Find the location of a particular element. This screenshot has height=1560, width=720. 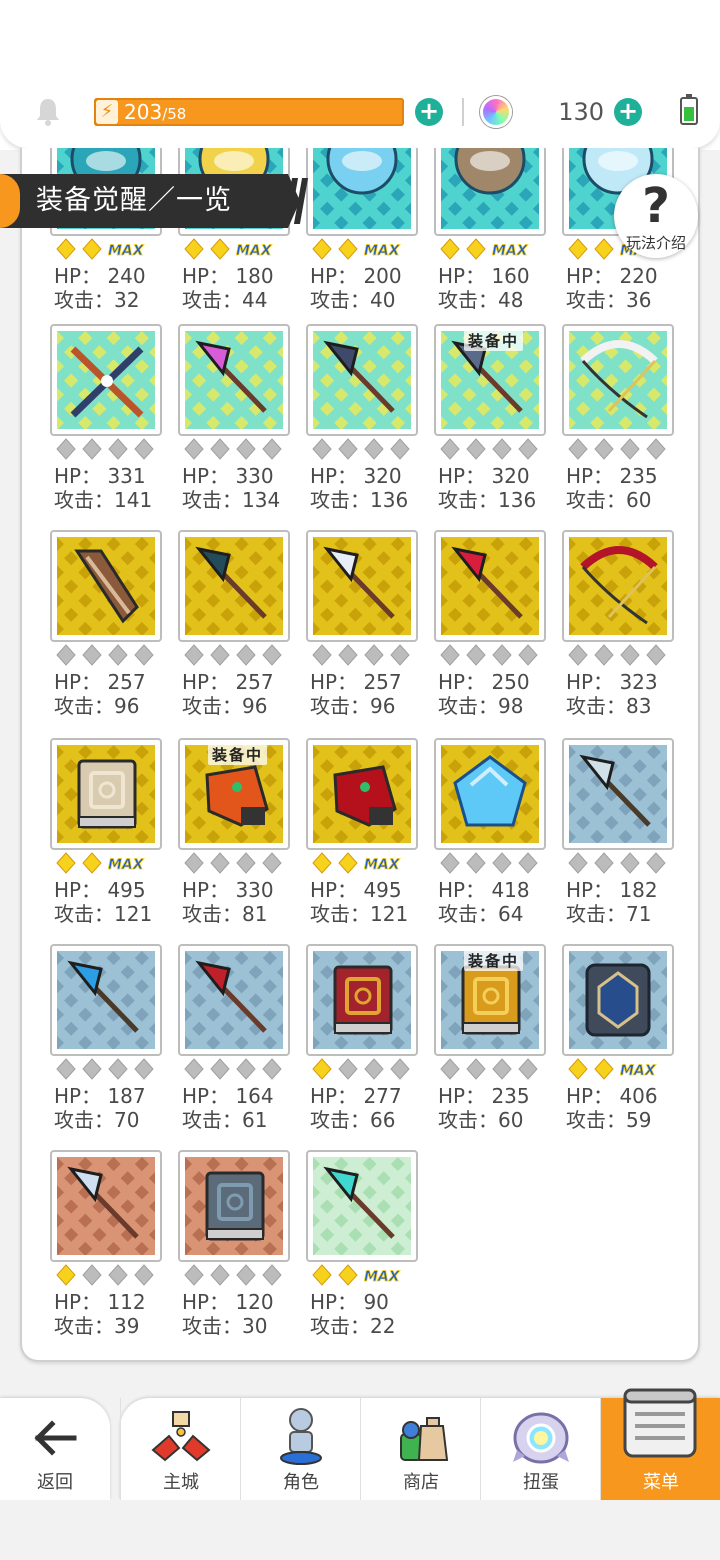

staff-gem-icon is located at coordinates (234, 380).